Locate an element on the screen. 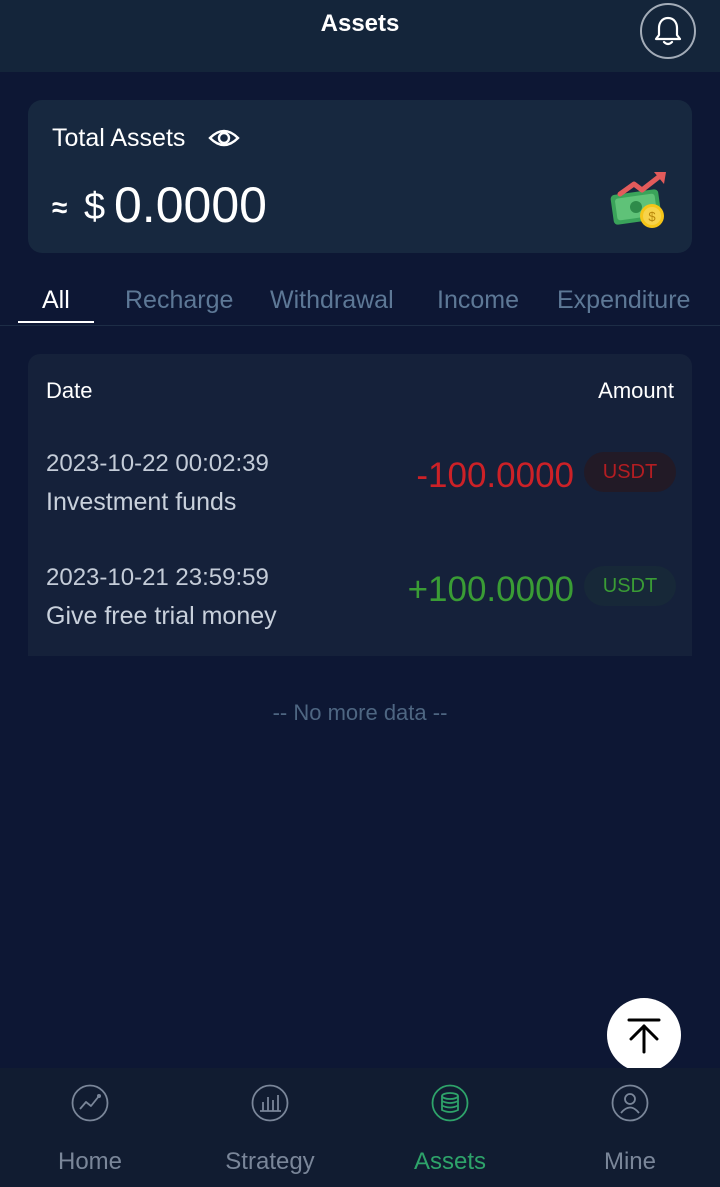 The image size is (720, 1187). scroll-to-top-button is located at coordinates (644, 1035).